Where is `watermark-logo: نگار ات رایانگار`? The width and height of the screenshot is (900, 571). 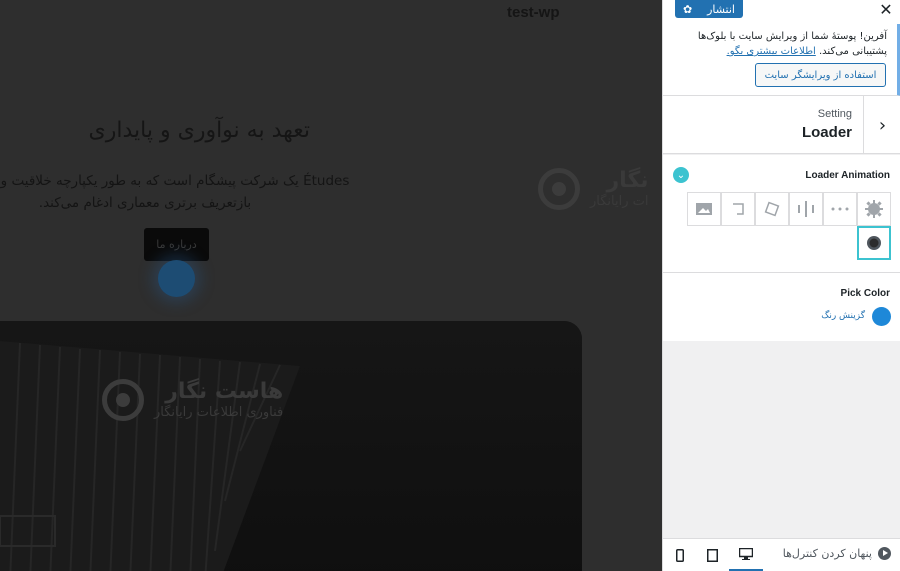 watermark-logo: نگار ات رایانگار is located at coordinates (593, 189).